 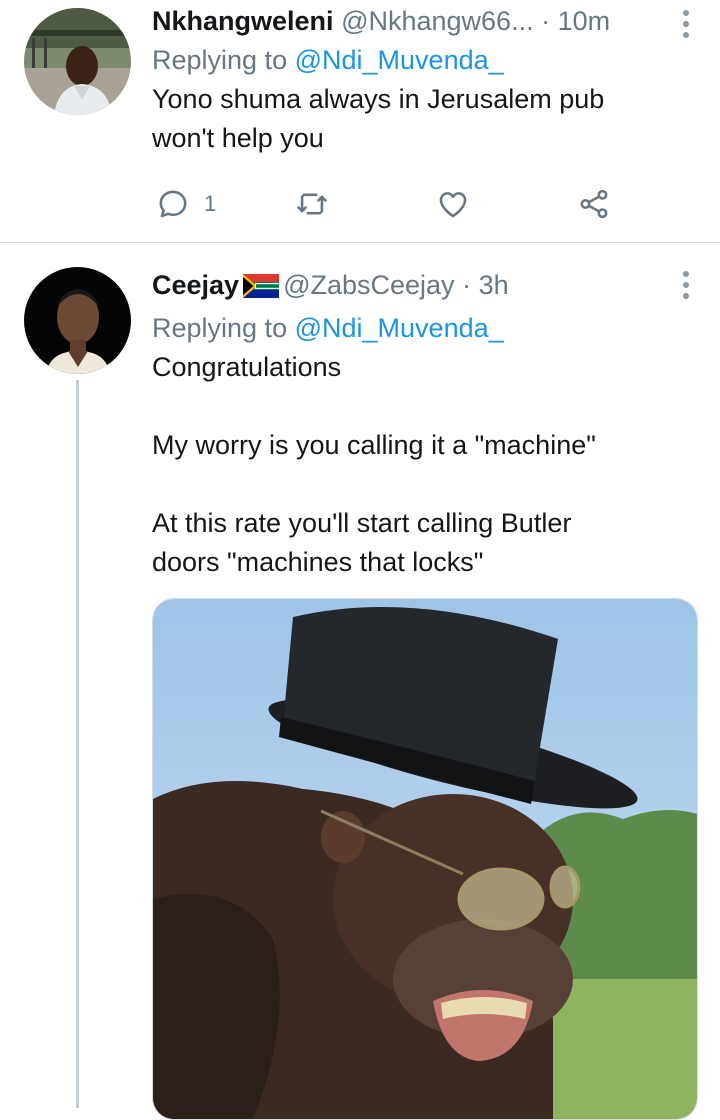 What do you see at coordinates (77, 744) in the screenshot?
I see `thread-connector` at bounding box center [77, 744].